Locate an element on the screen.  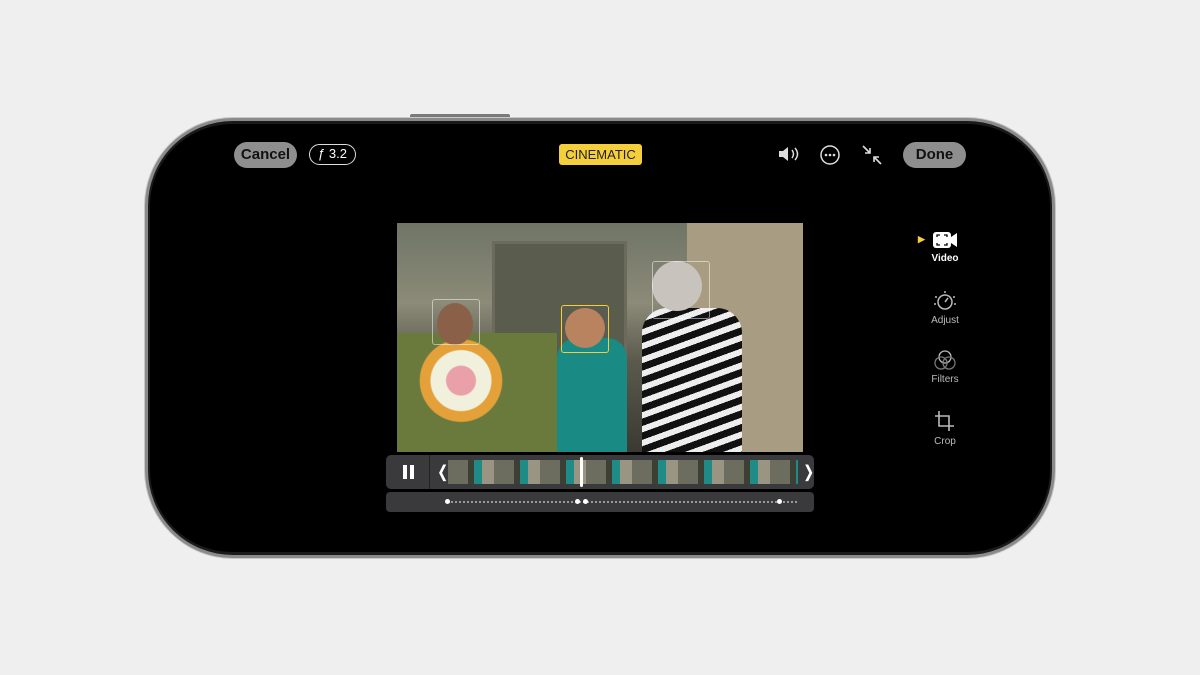
pause-icon is located at coordinates (408, 472).